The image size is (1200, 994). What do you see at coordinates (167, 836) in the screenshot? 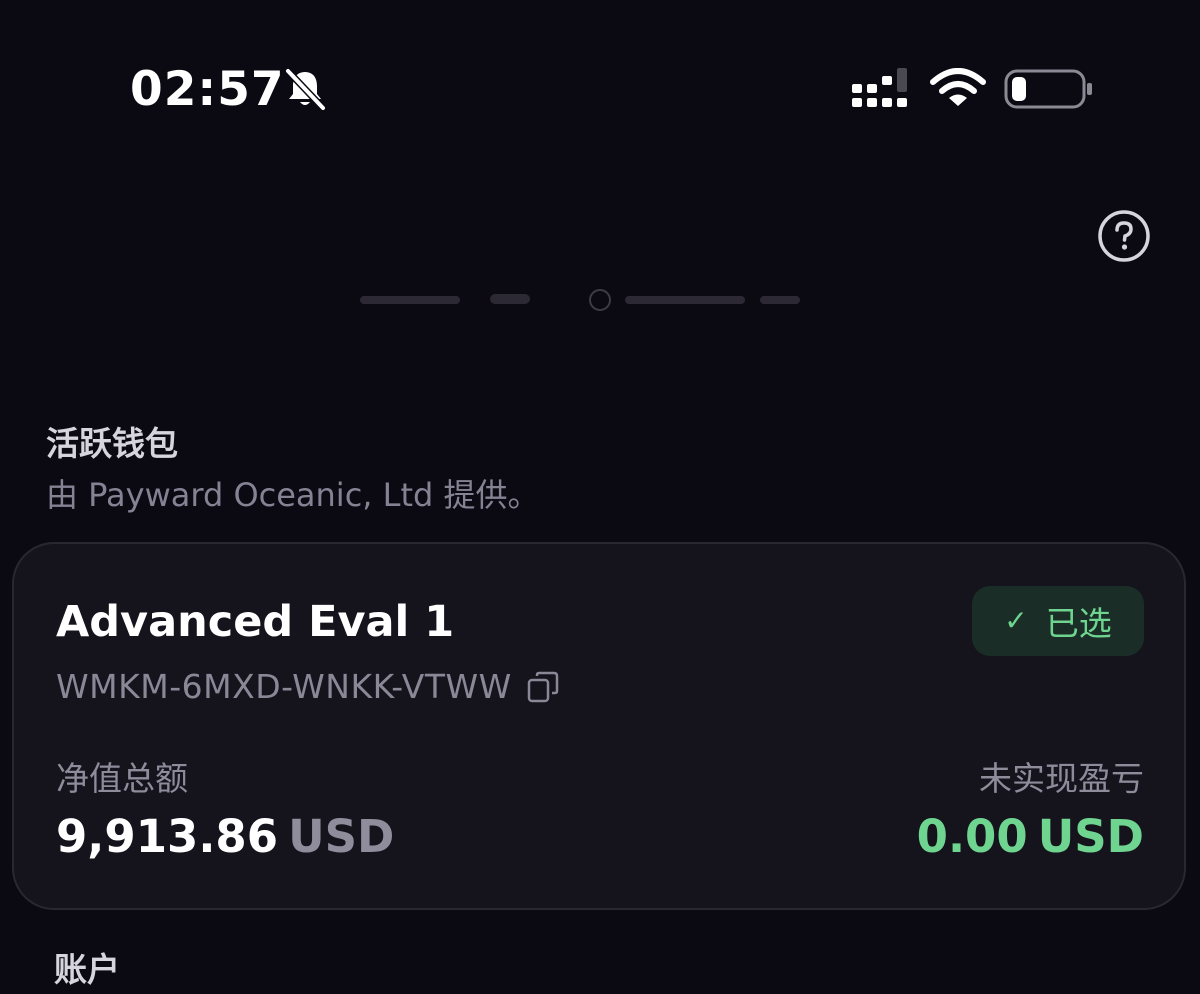
I see `net-amount: 9,913.86` at bounding box center [167, 836].